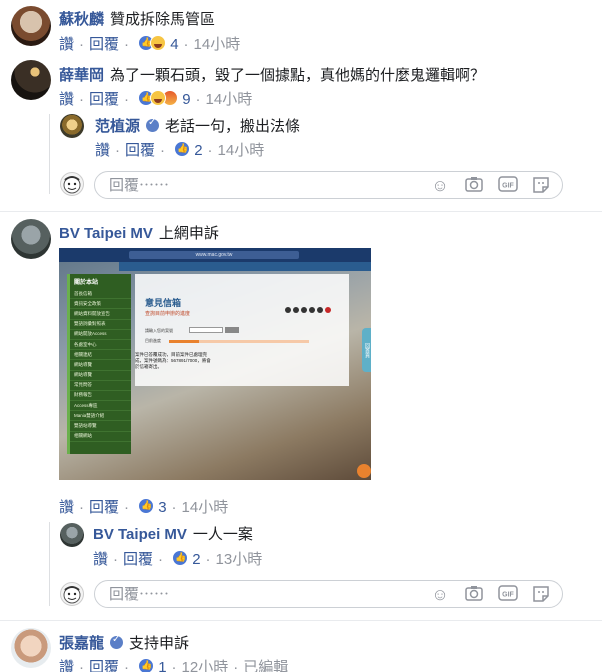  What do you see at coordinates (140, 534) in the screenshot?
I see `reply-author: BV Taipei MV` at bounding box center [140, 534].